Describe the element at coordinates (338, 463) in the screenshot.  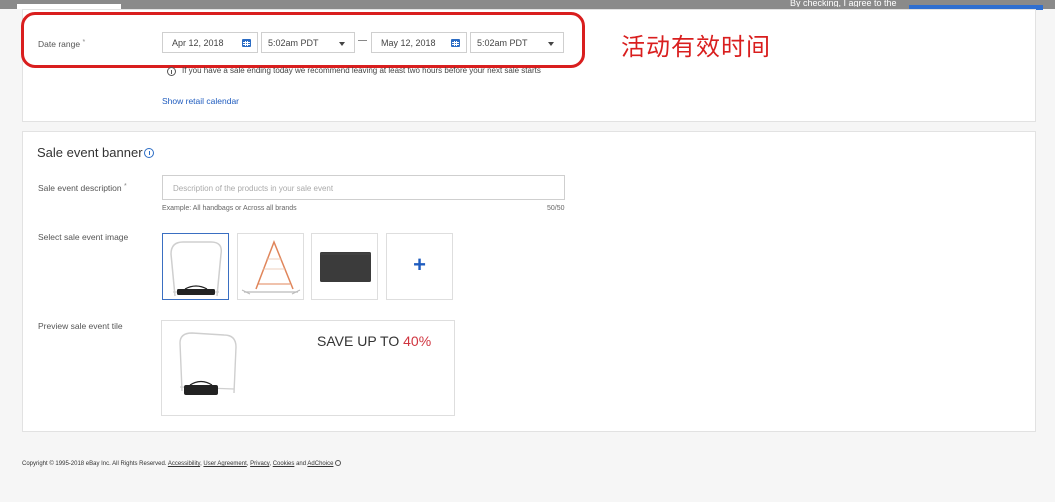
I see `adchoice-icon` at that location.